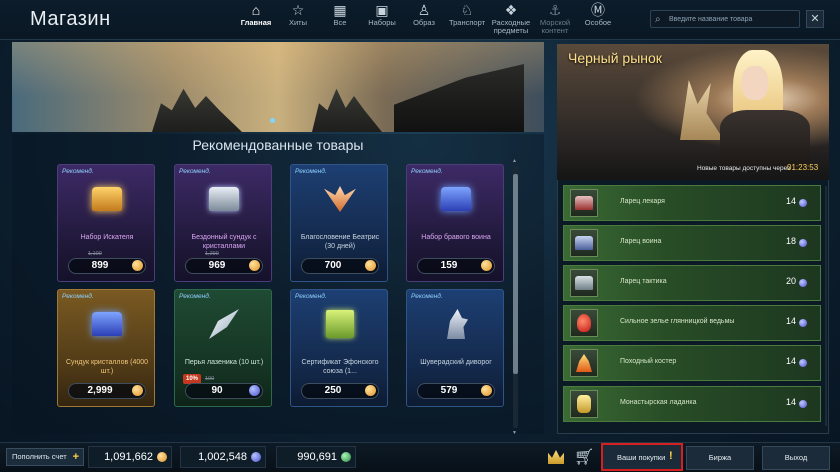 Image resolution: width=840 pixels, height=472 pixels. What do you see at coordinates (598, 10) in the screenshot?
I see `special-icon: Ⓜ` at bounding box center [598, 10].